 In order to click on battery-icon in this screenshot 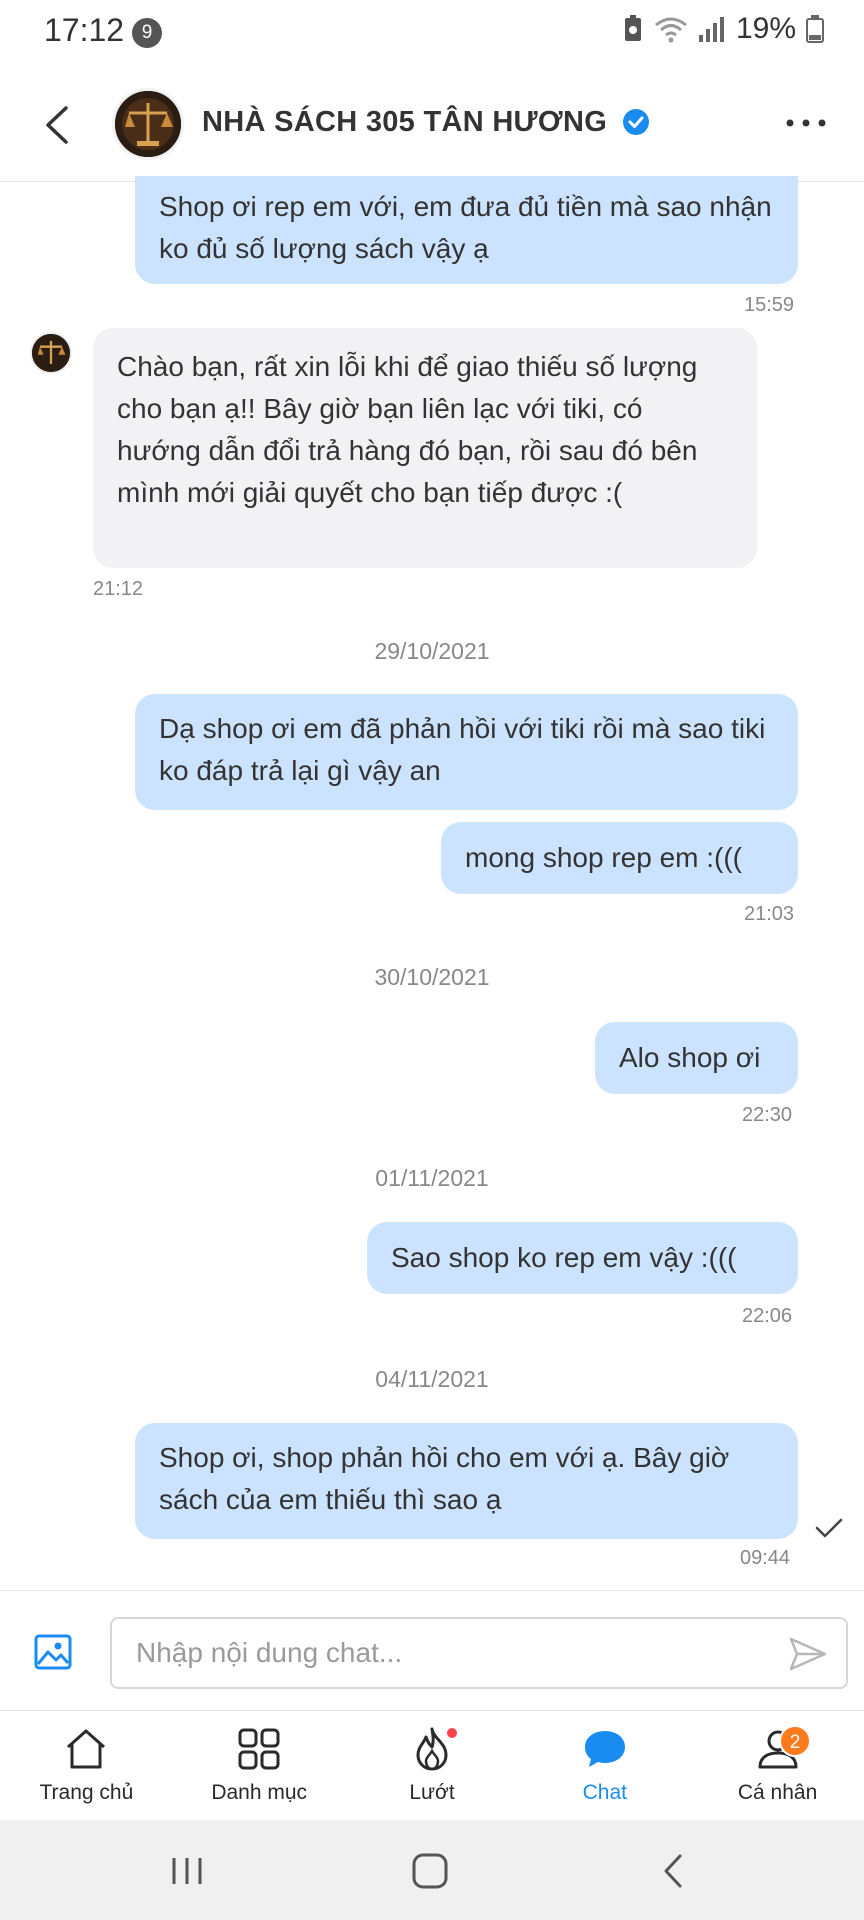, I will do `click(815, 29)`.